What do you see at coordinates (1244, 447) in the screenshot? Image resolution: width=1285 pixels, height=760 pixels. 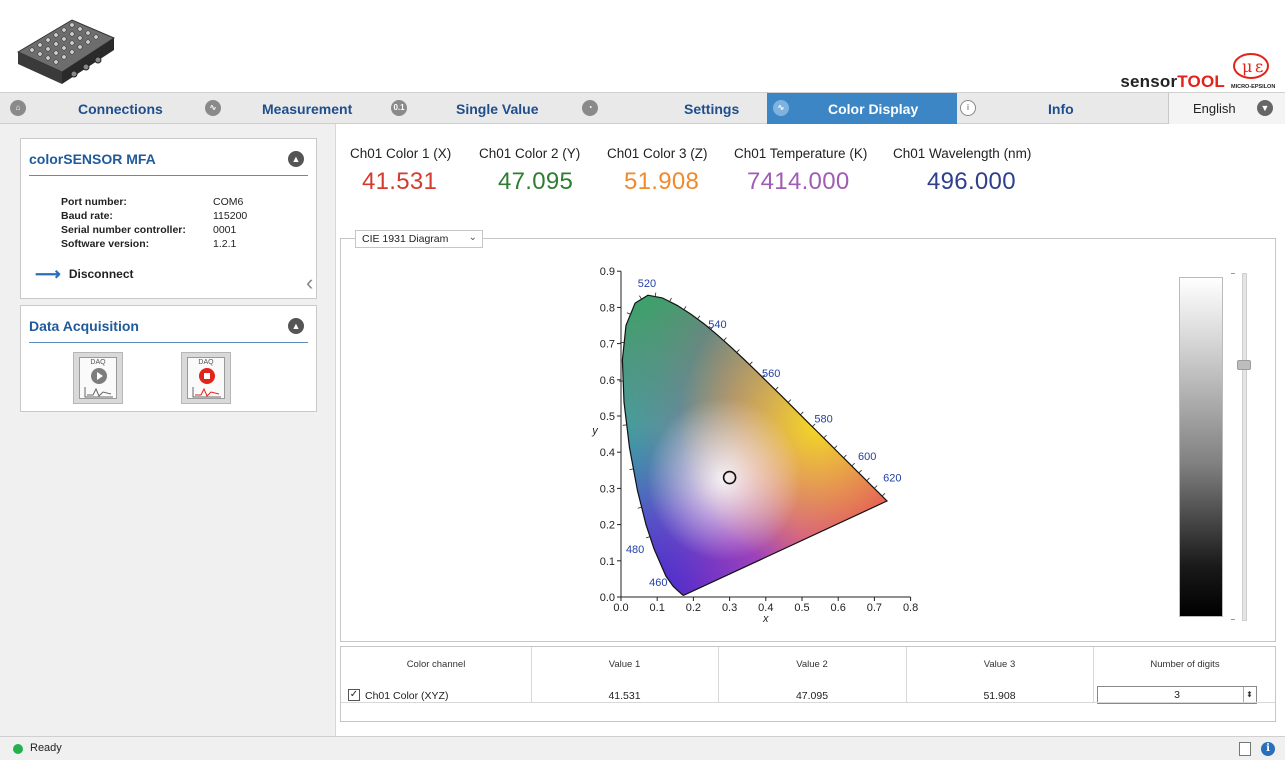 I see `brightness-slider-track` at bounding box center [1244, 447].